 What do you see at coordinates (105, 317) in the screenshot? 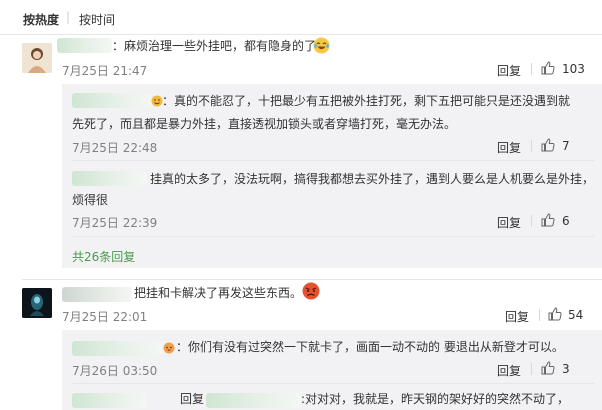
I see `comment-time: 7月25日 22:01` at bounding box center [105, 317].